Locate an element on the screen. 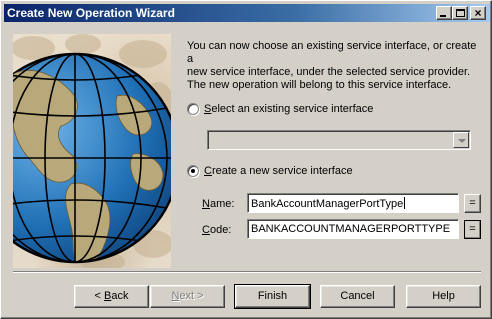  existing-interface-combo is located at coordinates (339, 140).